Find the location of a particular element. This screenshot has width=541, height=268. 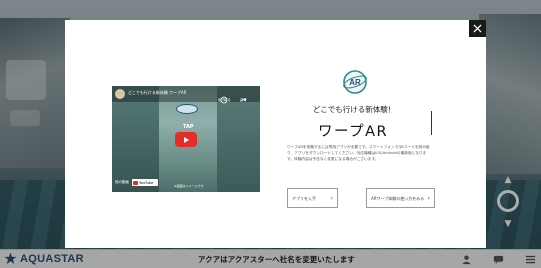

tap-label: TAP is located at coordinates (188, 127).